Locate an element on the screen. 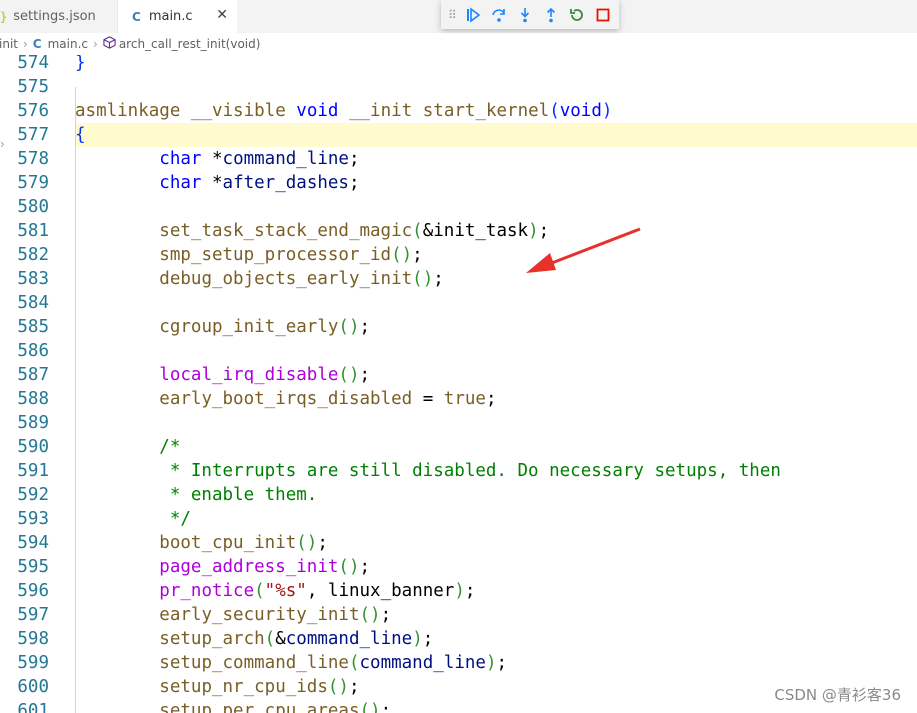 The width and height of the screenshot is (917, 713). line-number: 580 is located at coordinates (33, 207).